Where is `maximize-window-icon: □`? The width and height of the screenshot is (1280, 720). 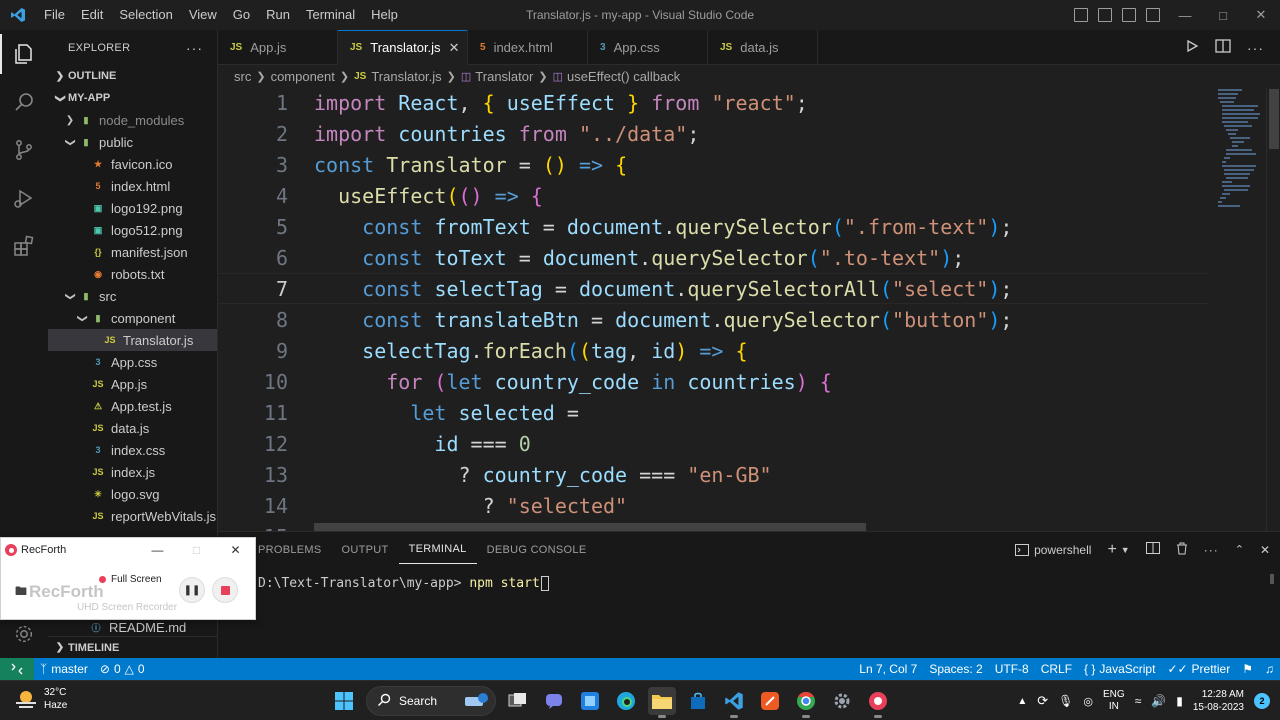
maximize-window-icon: □ is located at coordinates (1223, 15).